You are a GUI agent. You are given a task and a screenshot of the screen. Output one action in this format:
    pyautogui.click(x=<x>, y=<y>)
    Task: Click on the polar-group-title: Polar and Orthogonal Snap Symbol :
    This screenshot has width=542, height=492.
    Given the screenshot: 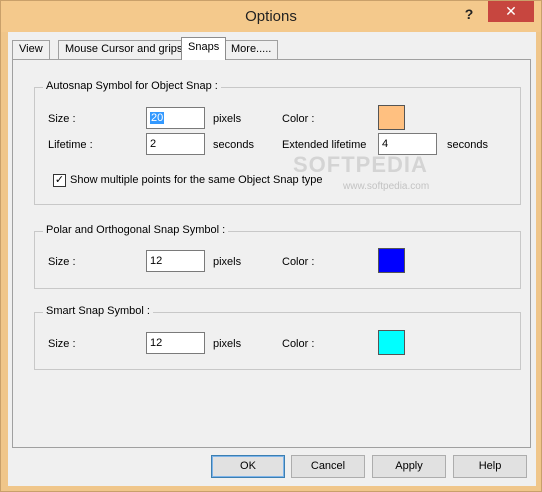 What is the action you would take?
    pyautogui.click(x=136, y=230)
    